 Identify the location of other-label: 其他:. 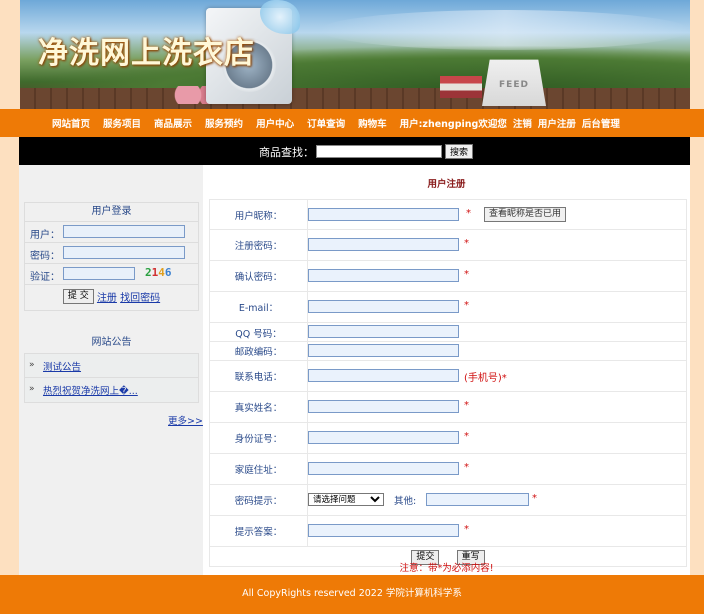
(405, 501).